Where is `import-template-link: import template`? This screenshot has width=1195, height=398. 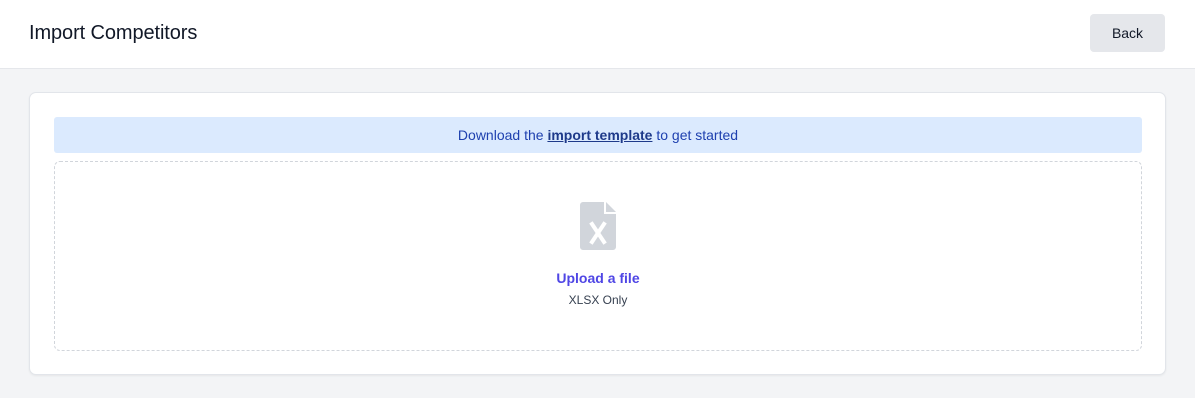
import-template-link: import template is located at coordinates (599, 135).